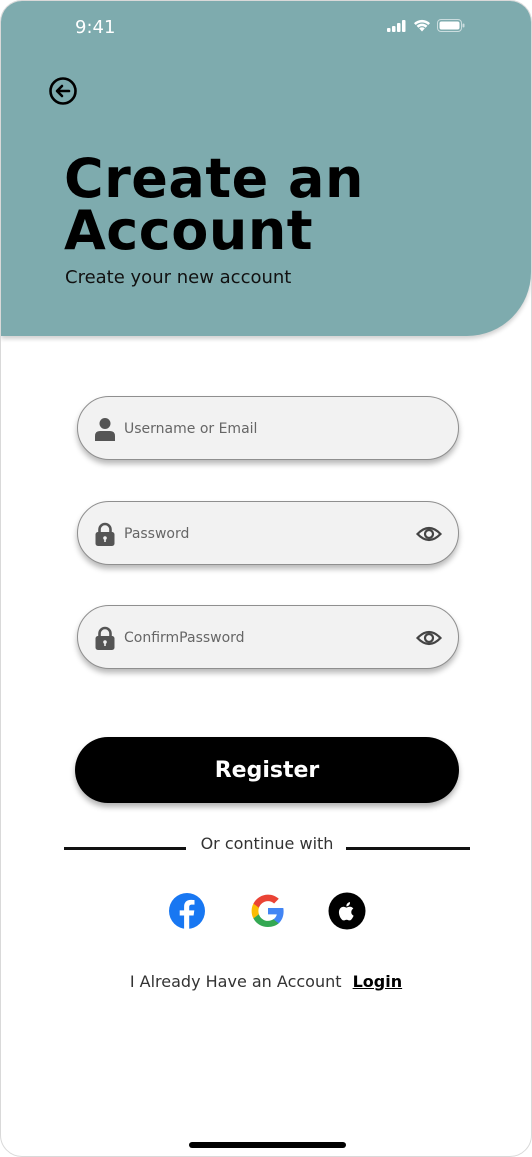  What do you see at coordinates (267, 770) in the screenshot?
I see `register-button: Register` at bounding box center [267, 770].